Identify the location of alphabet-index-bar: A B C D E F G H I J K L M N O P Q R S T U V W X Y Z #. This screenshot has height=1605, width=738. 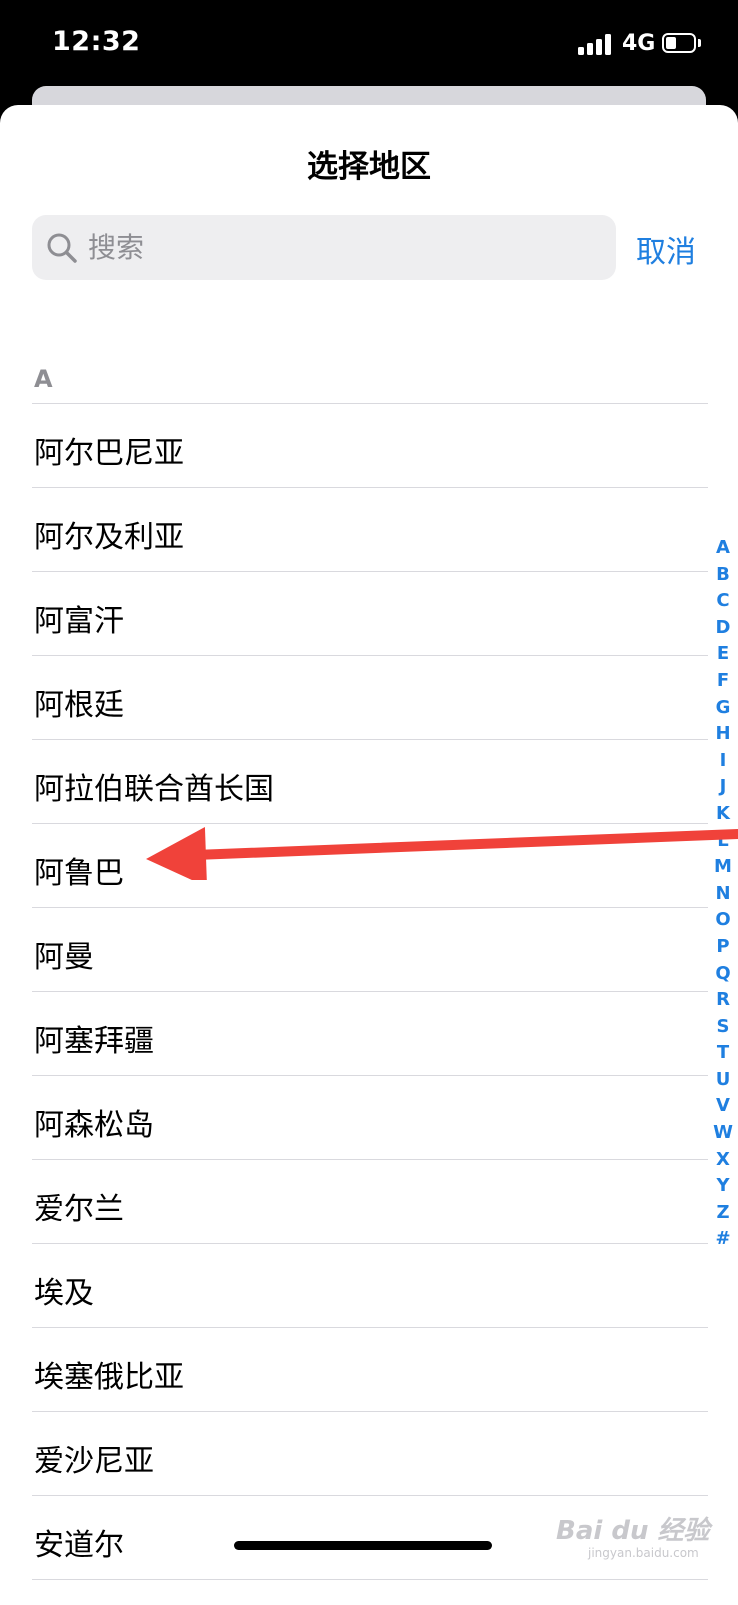
(723, 894).